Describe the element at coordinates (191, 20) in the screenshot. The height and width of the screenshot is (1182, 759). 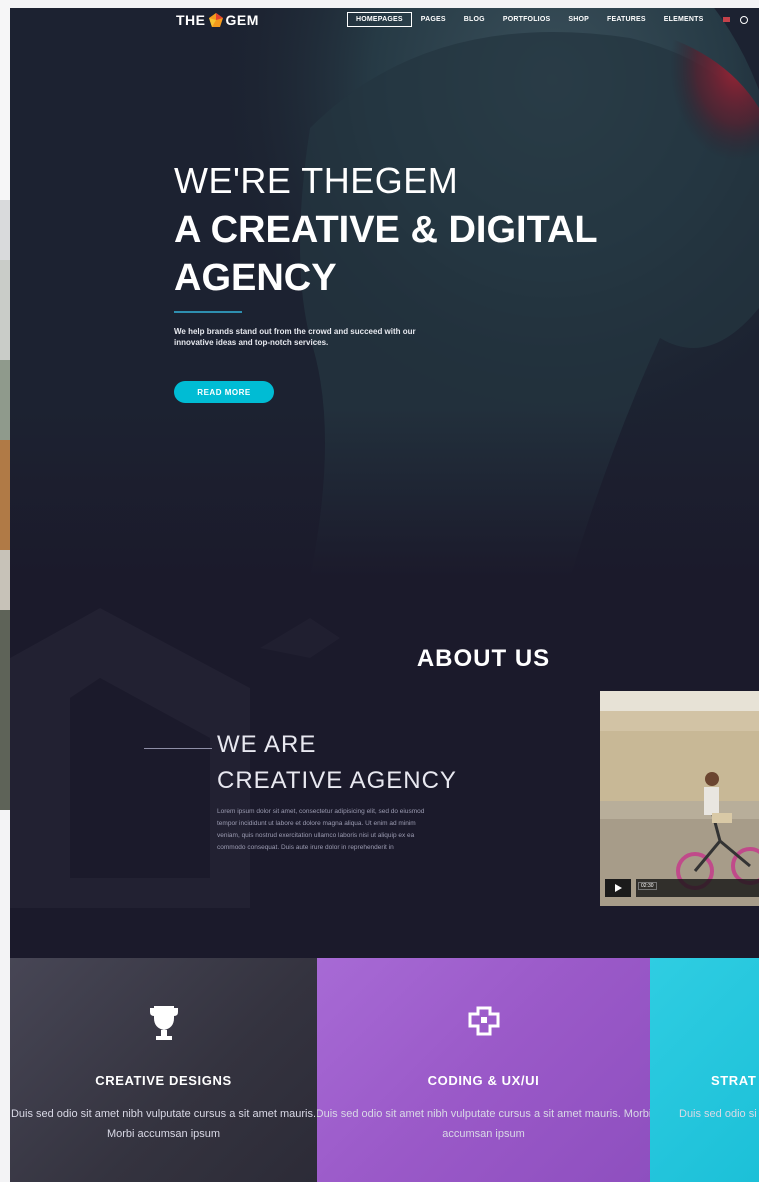
I see `logo-text-left: THE` at that location.